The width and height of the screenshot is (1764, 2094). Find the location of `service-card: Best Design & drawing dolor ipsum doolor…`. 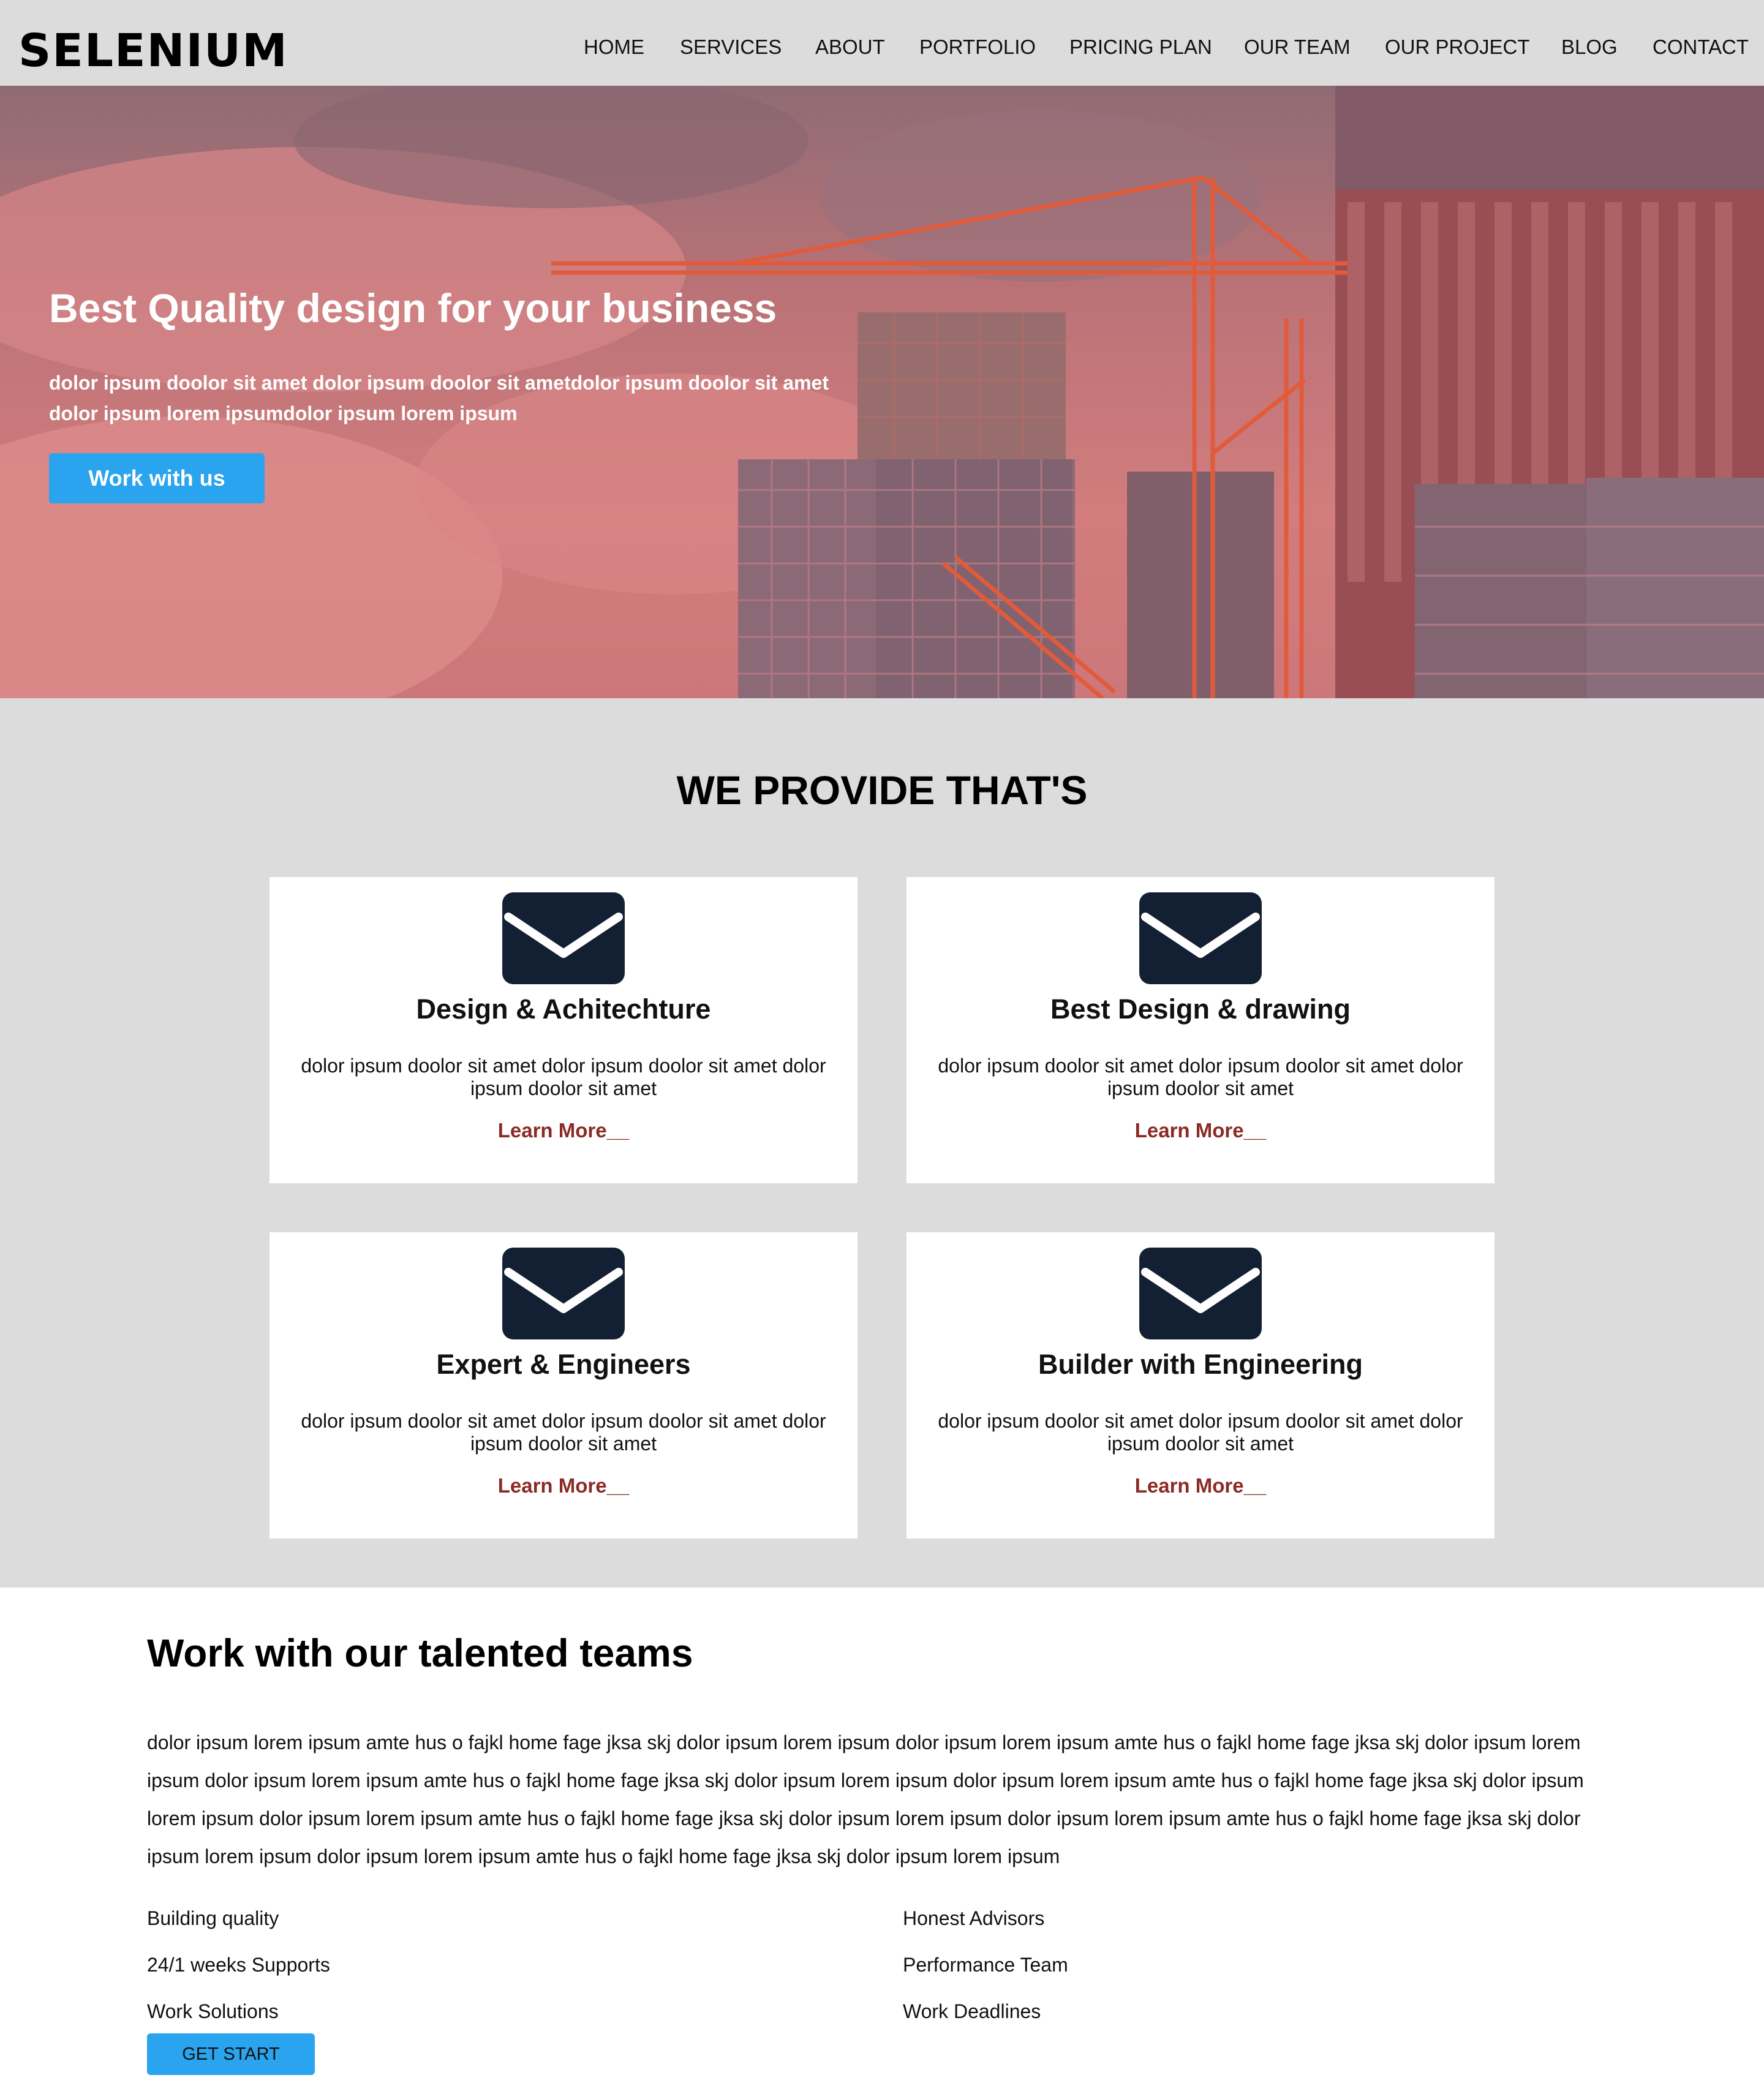

service-card: Best Design & drawing dolor ipsum doolor… is located at coordinates (1200, 1030).